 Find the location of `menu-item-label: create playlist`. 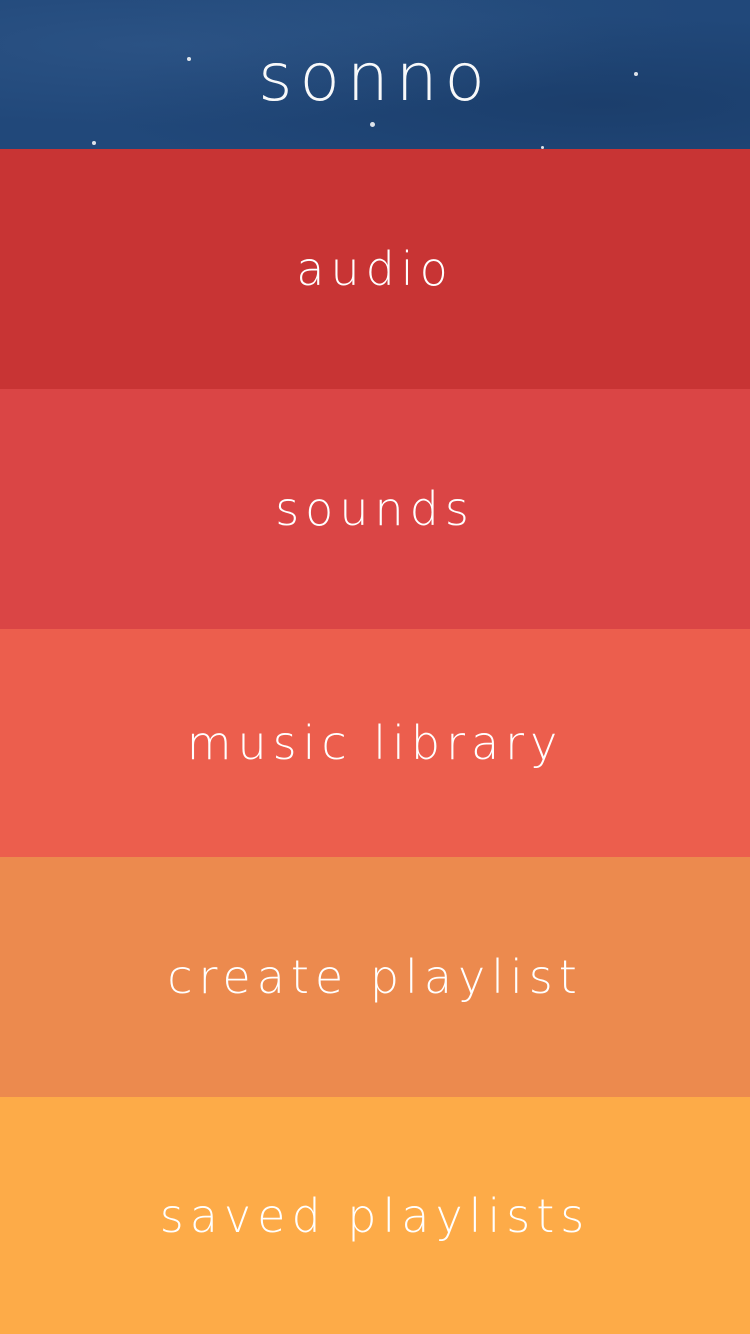

menu-item-label: create playlist is located at coordinates (375, 977).